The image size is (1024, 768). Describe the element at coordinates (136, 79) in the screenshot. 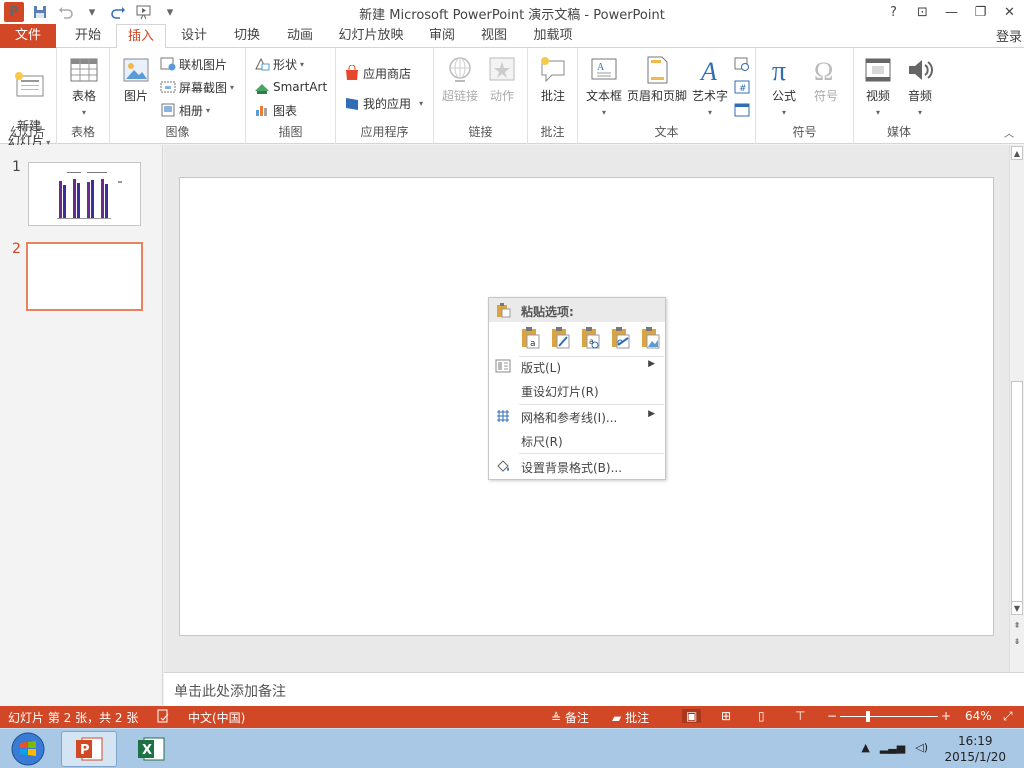

I see `picture-button: 图片` at that location.